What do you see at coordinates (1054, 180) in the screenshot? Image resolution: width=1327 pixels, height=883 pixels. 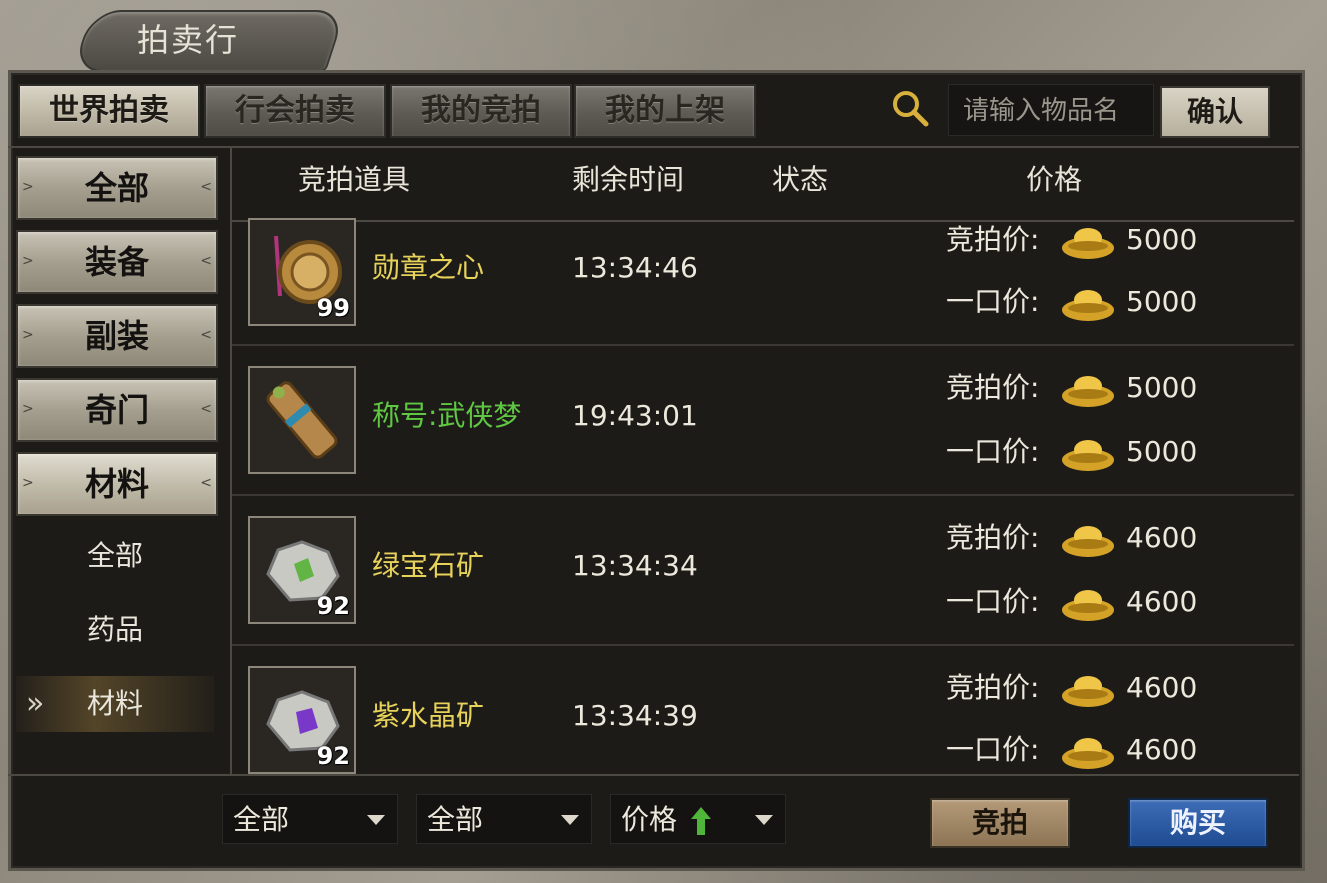 I see `column-header-price: 价格` at bounding box center [1054, 180].